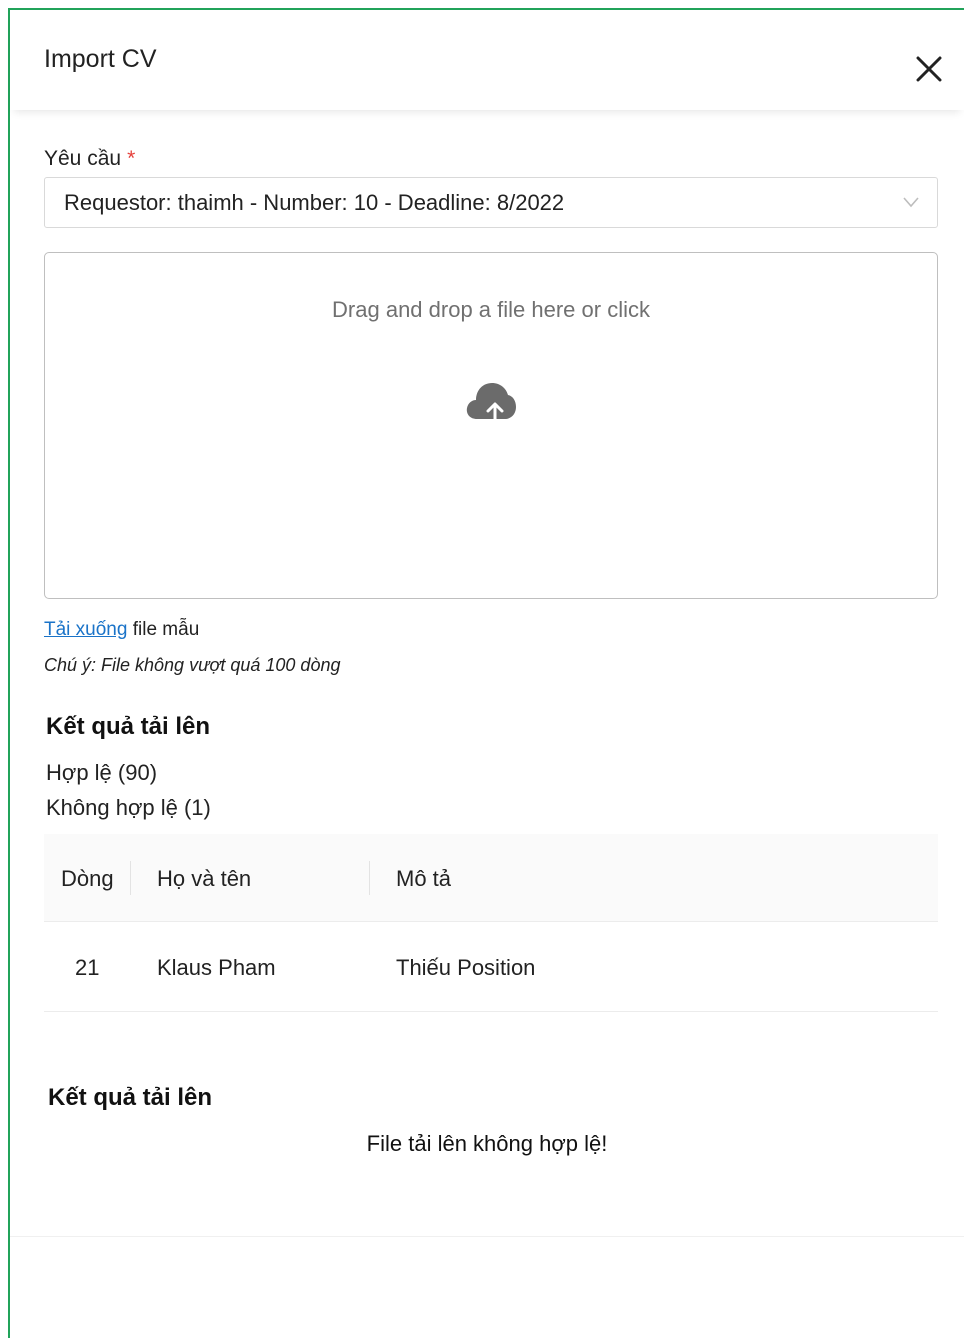 This screenshot has height=1338, width=964. Describe the element at coordinates (87, 967) in the screenshot. I see `cell-row-number: 21` at that location.